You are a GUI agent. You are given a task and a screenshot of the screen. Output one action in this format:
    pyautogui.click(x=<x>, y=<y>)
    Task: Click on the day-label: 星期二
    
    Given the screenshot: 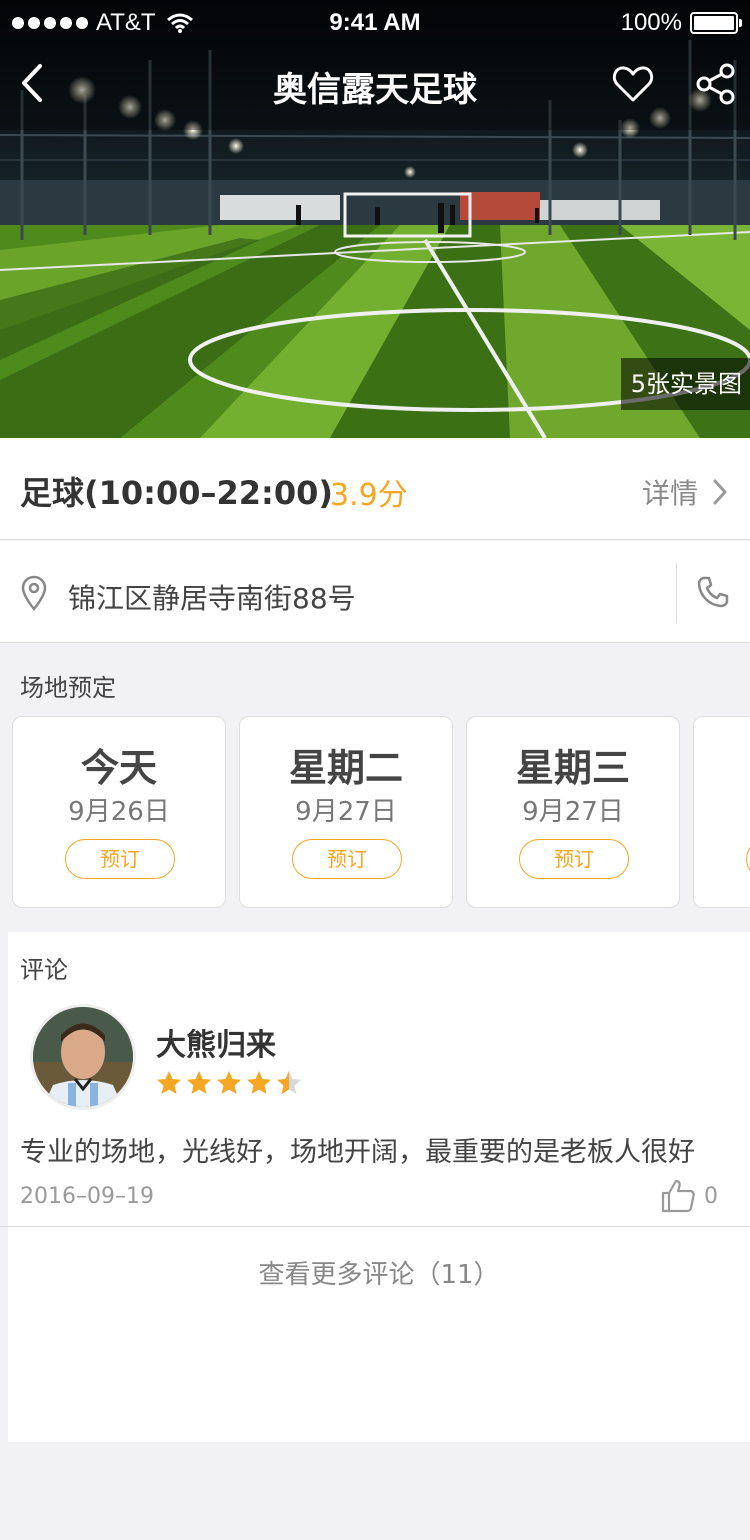 What is the action you would take?
    pyautogui.click(x=345, y=768)
    